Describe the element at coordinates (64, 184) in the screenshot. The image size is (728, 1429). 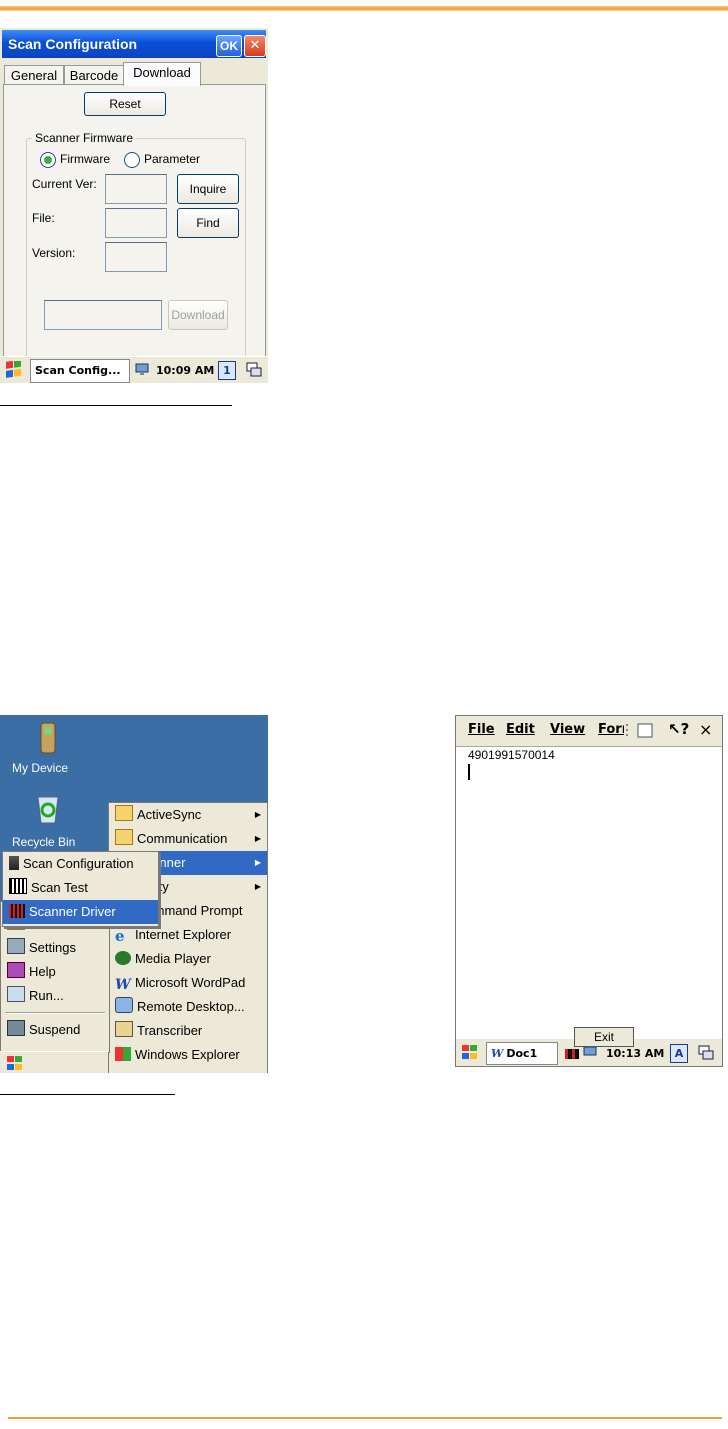
I see `current-ver-label: Current Ver:` at that location.